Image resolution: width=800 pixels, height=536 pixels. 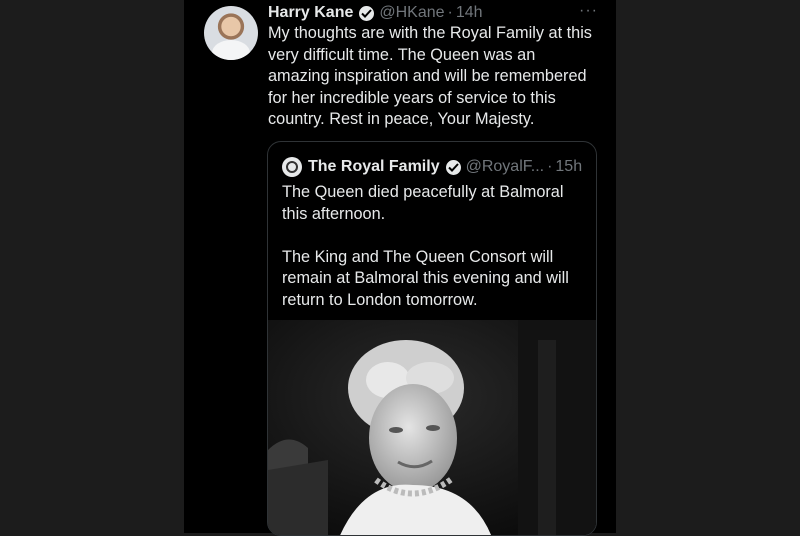 I want to click on tweet-time: 14h, so click(x=469, y=13).